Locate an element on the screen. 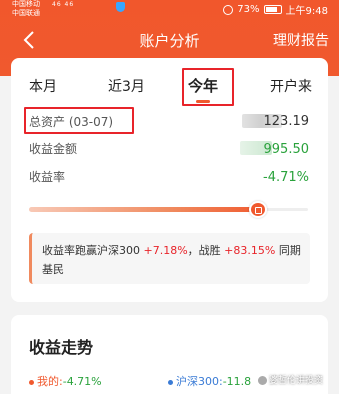 The height and width of the screenshot is (394, 339). total-assets-value: 123.19 is located at coordinates (286, 121).